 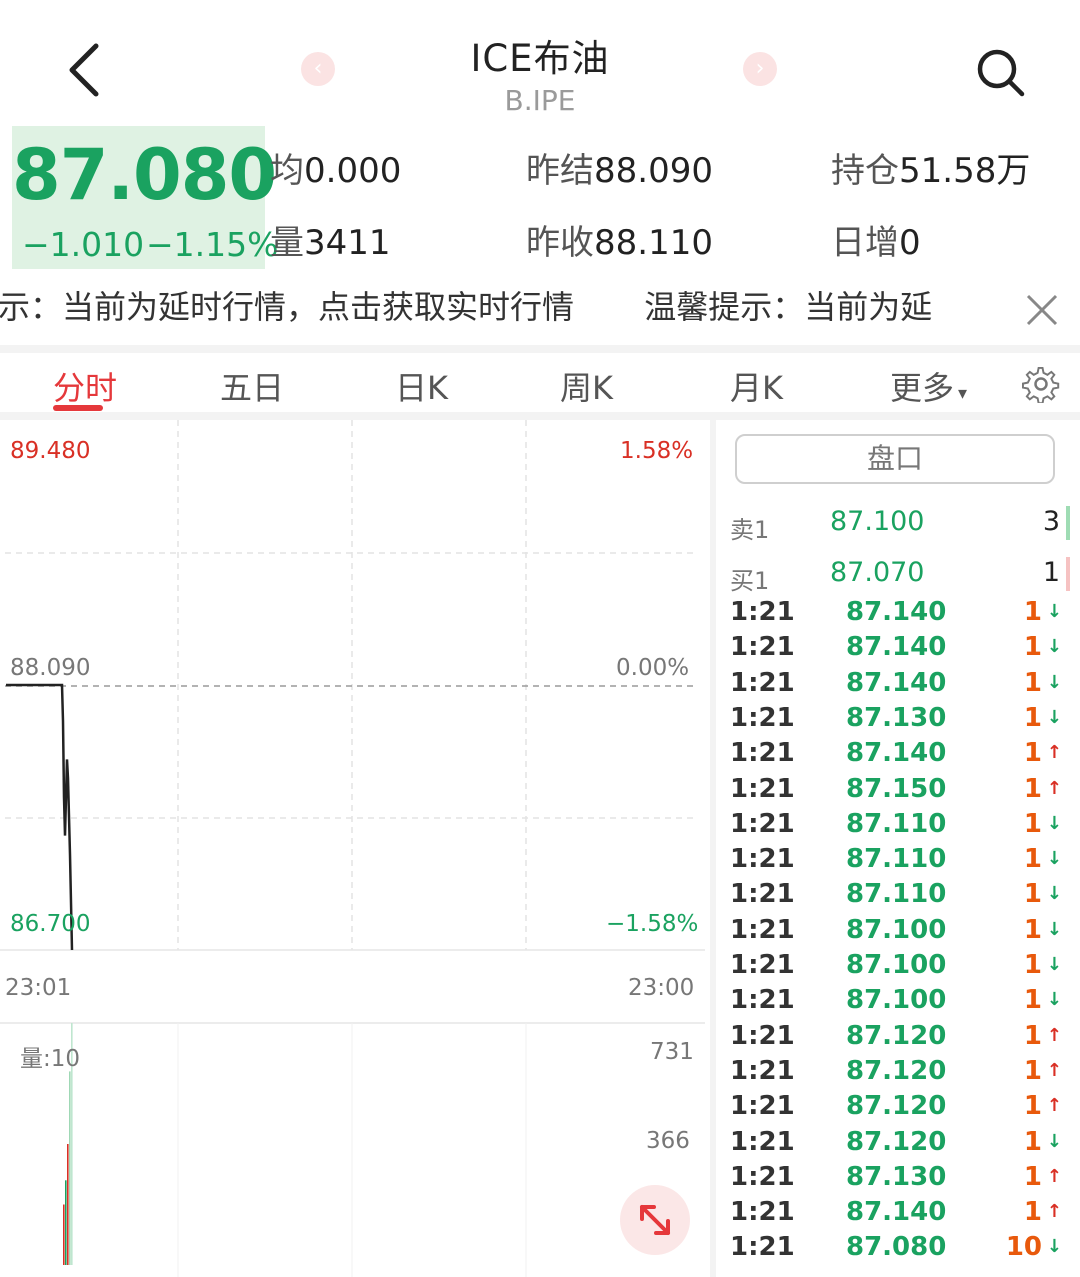 I want to click on volume-mid-label: 366, so click(x=668, y=1141).